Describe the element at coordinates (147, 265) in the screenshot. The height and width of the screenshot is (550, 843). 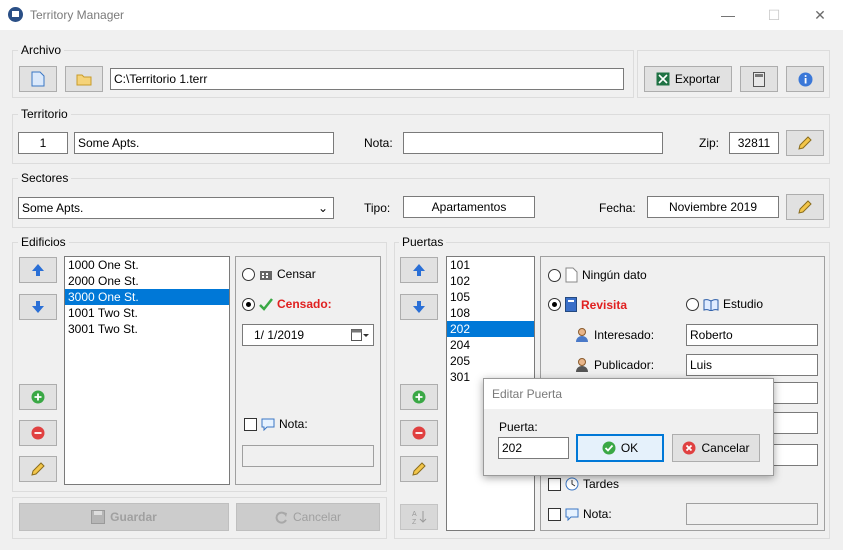
I see `list-item: 1000 One St.` at that location.